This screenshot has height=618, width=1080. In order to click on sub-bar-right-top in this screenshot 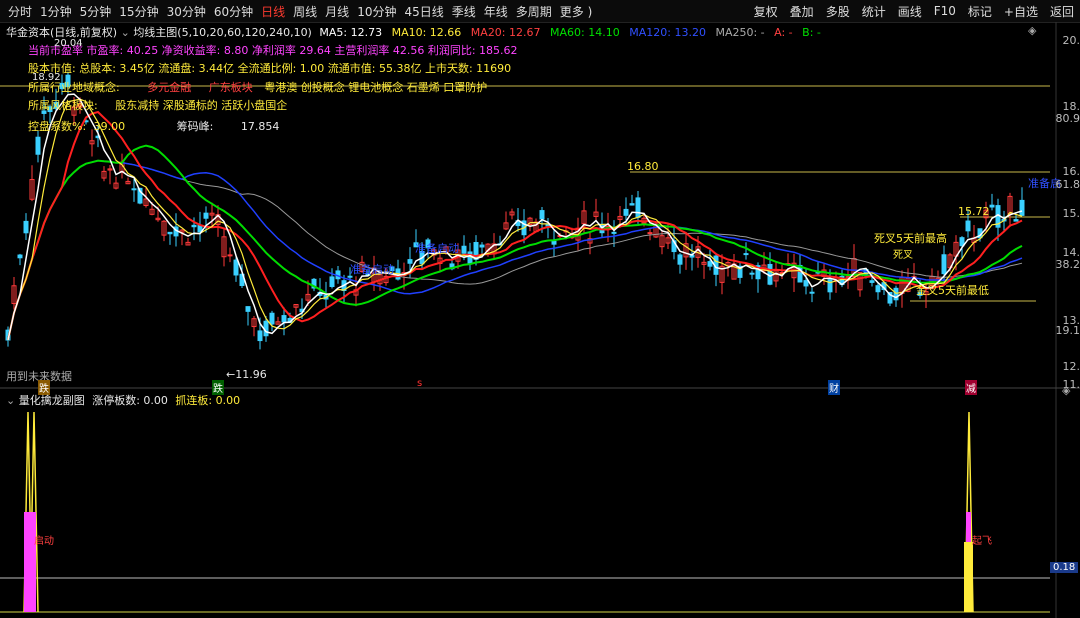, I will do `click(968, 527)`.